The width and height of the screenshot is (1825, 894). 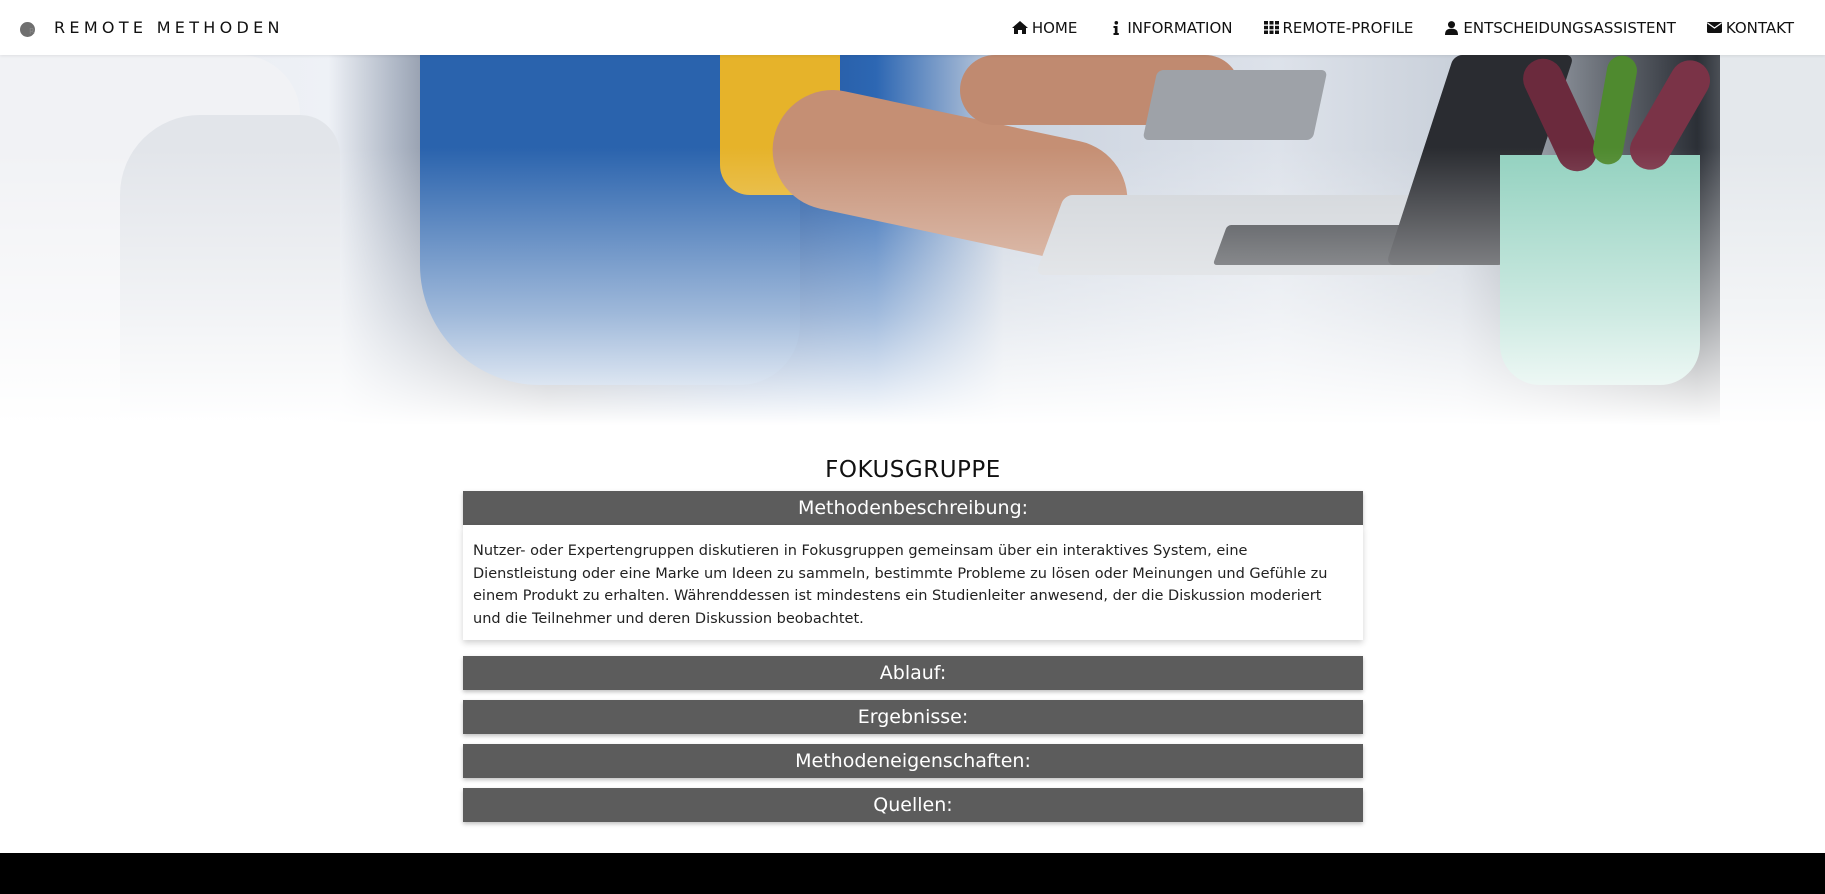 I want to click on home-icon, so click(x=1020, y=28).